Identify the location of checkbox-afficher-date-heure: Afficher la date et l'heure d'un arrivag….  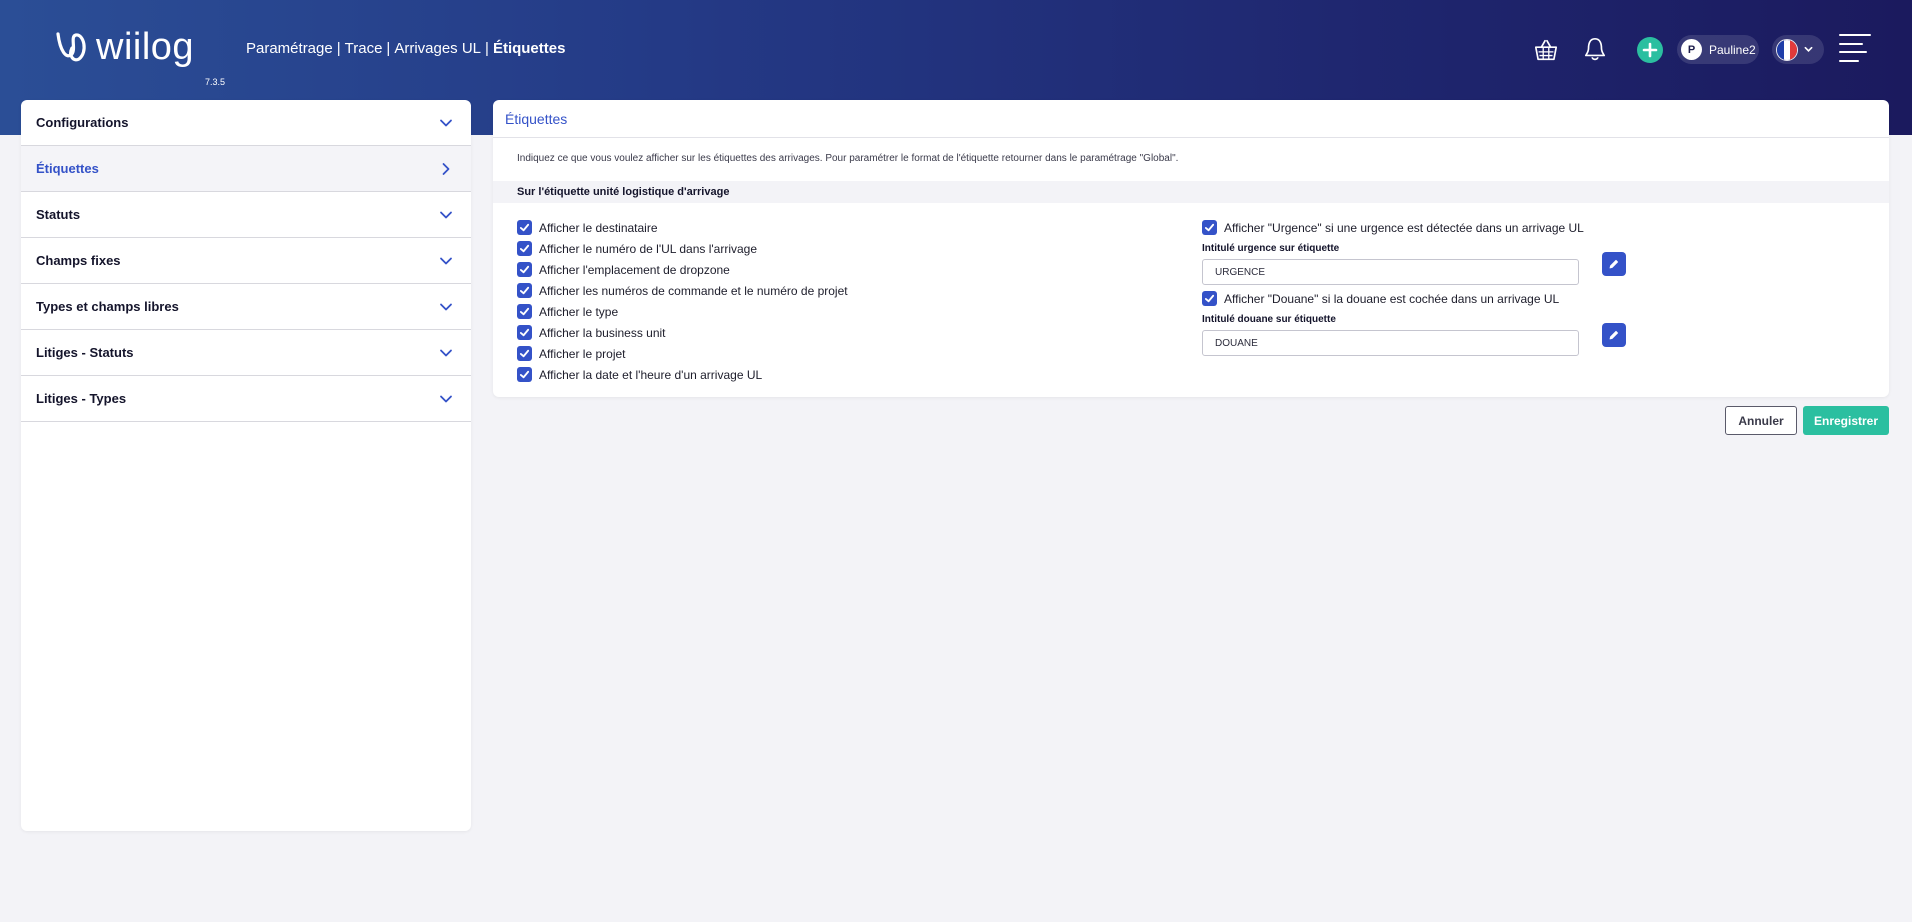
(682, 374).